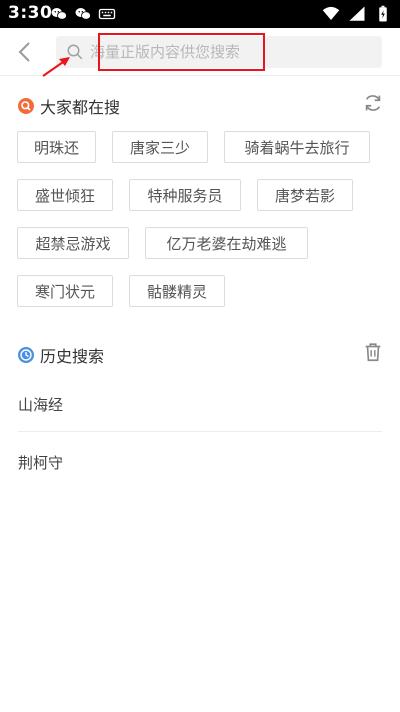 The width and height of the screenshot is (400, 712). What do you see at coordinates (177, 291) in the screenshot?
I see `hot-tag: 骷髅精灵` at bounding box center [177, 291].